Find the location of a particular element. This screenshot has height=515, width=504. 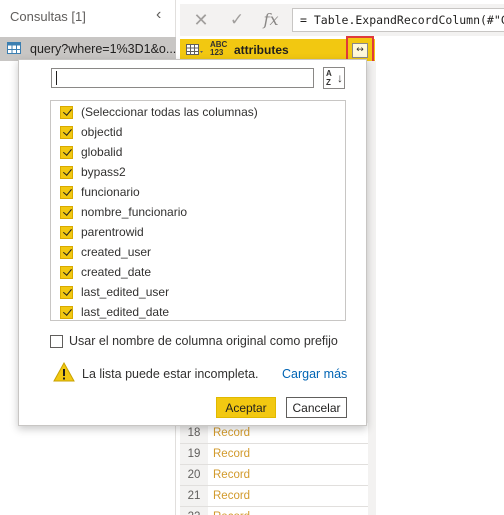

table-icon is located at coordinates (14, 49).